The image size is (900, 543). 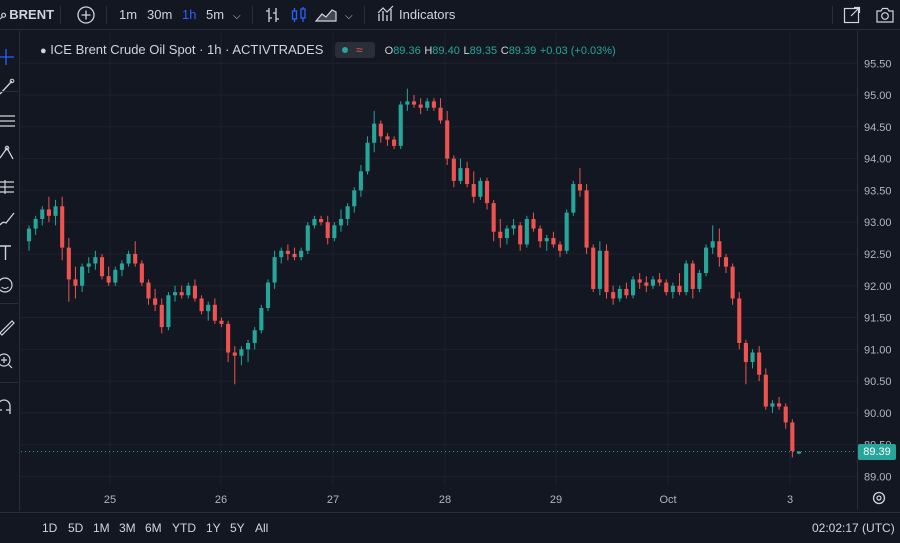 What do you see at coordinates (355, 49) in the screenshot?
I see `status-pill: ≈` at bounding box center [355, 49].